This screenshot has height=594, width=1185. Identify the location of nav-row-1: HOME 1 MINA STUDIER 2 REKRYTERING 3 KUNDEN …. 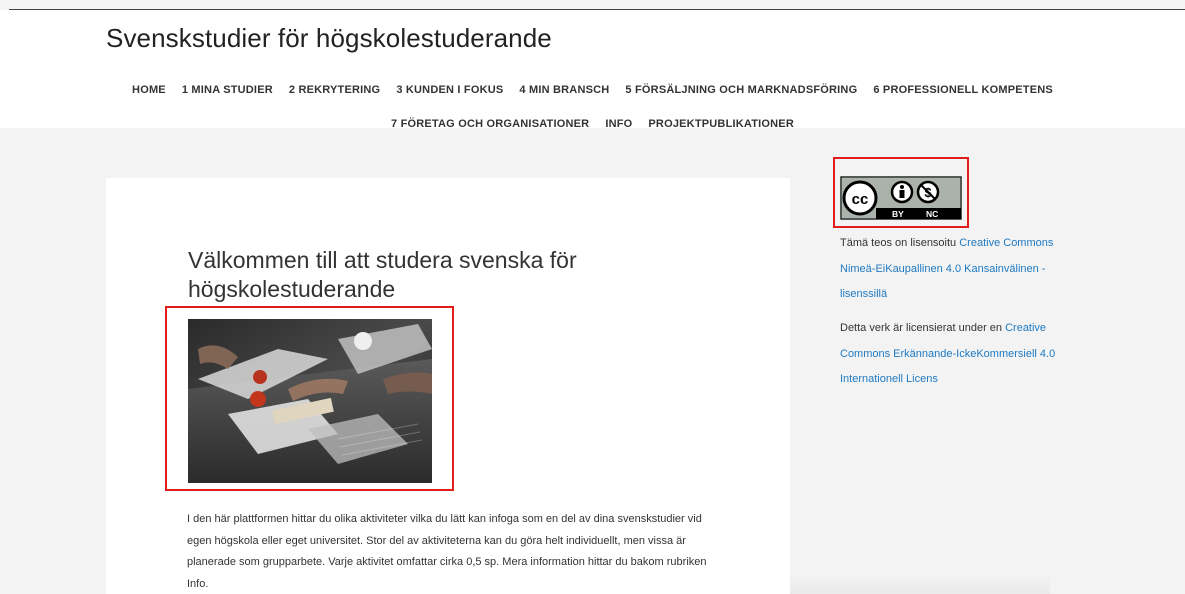
(592, 90).